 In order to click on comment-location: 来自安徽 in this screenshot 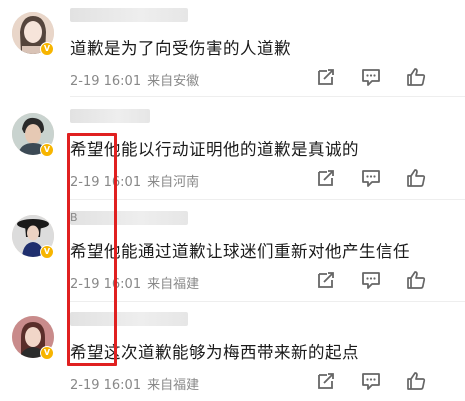, I will do `click(173, 81)`.